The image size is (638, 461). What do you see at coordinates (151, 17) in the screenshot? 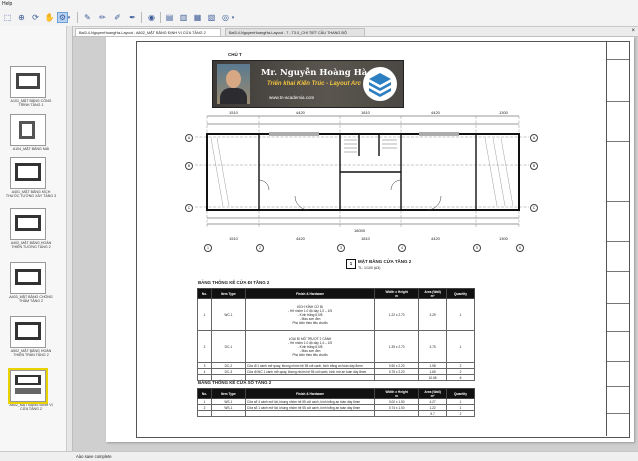
I see `record-icon: ◉` at bounding box center [151, 17].